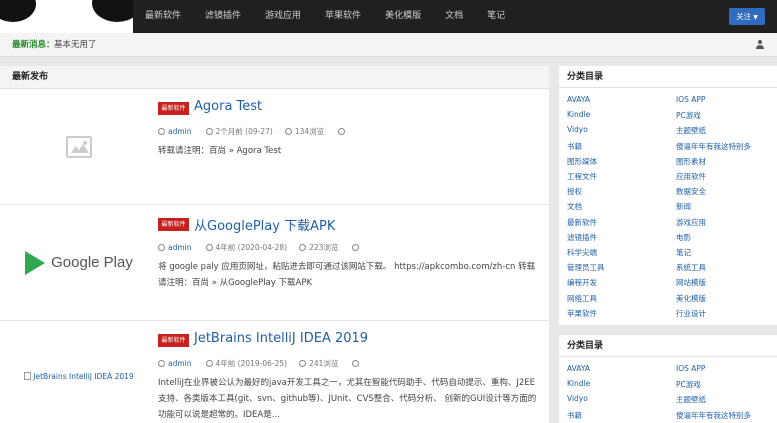 This screenshot has width=777, height=423. What do you see at coordinates (691, 298) in the screenshot?
I see `category-link: 美化模版` at bounding box center [691, 298].